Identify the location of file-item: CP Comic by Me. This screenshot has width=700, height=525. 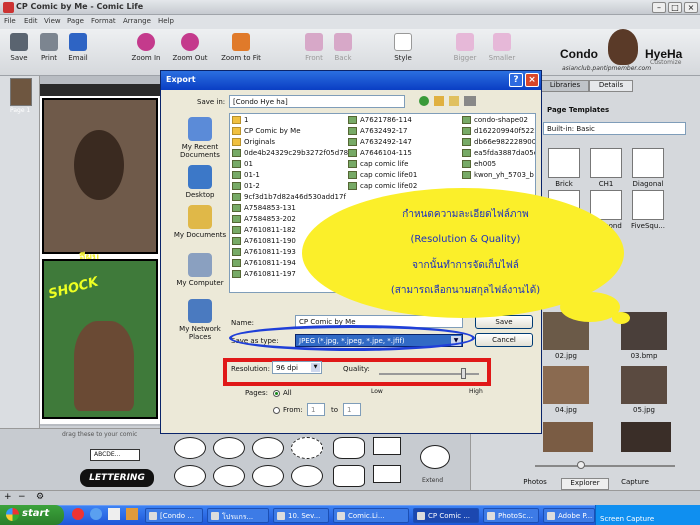
(290, 130).